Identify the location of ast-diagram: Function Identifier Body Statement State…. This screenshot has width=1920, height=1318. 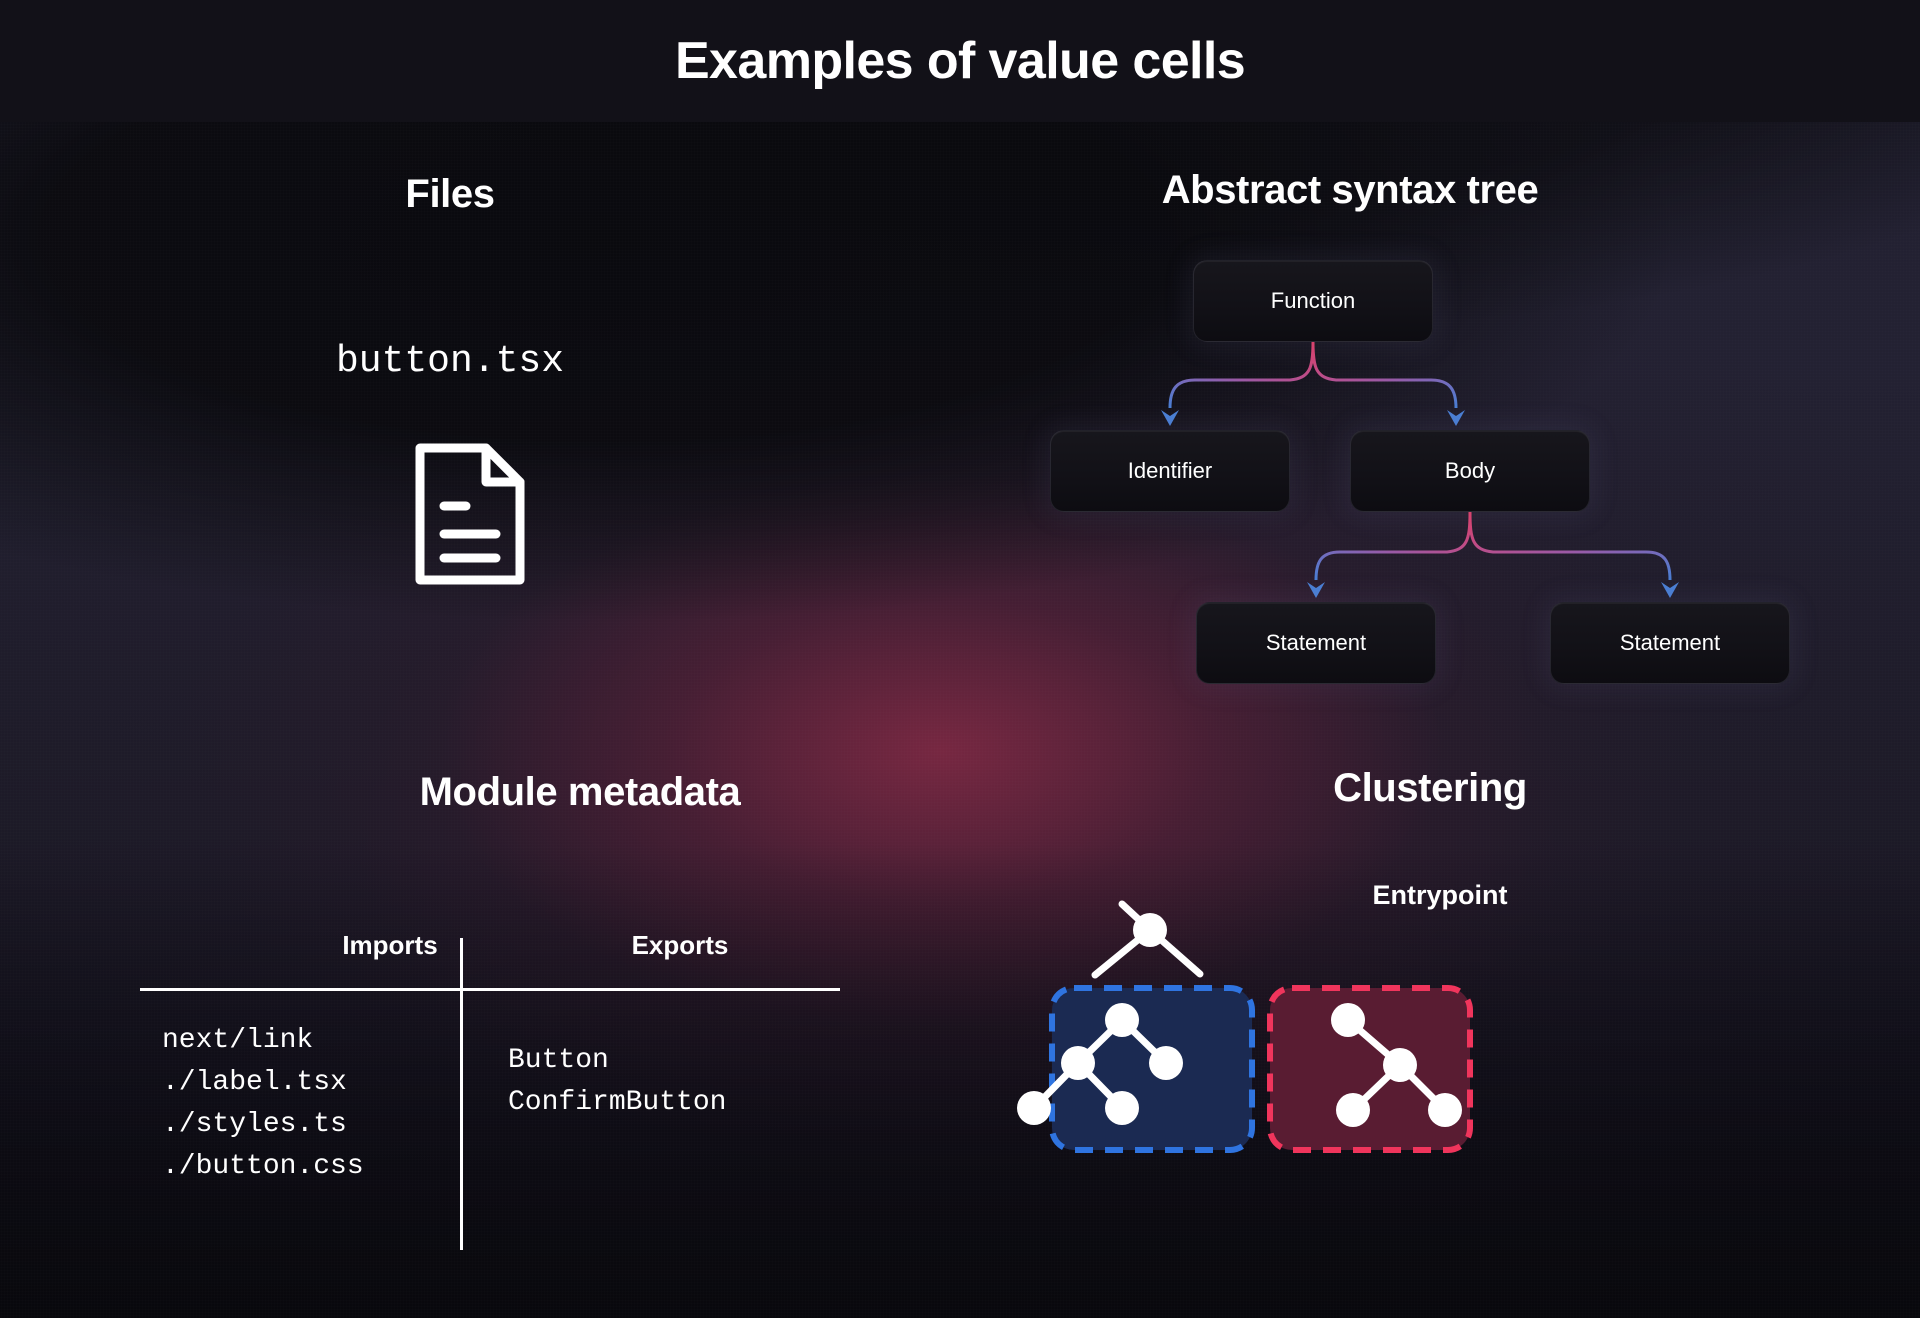
(1390, 475).